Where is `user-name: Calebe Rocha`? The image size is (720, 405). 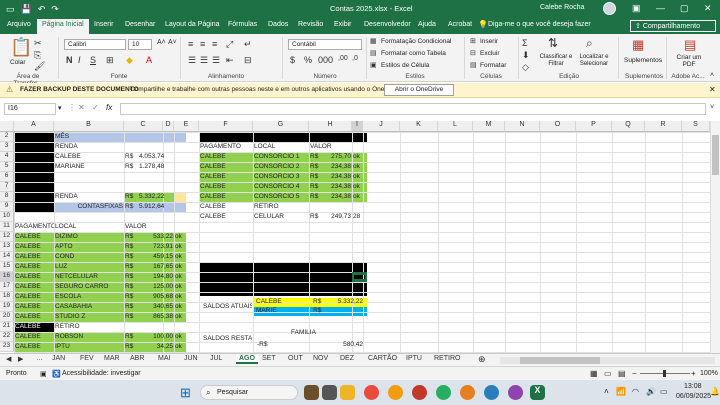
user-name: Calebe Rocha is located at coordinates (562, 7).